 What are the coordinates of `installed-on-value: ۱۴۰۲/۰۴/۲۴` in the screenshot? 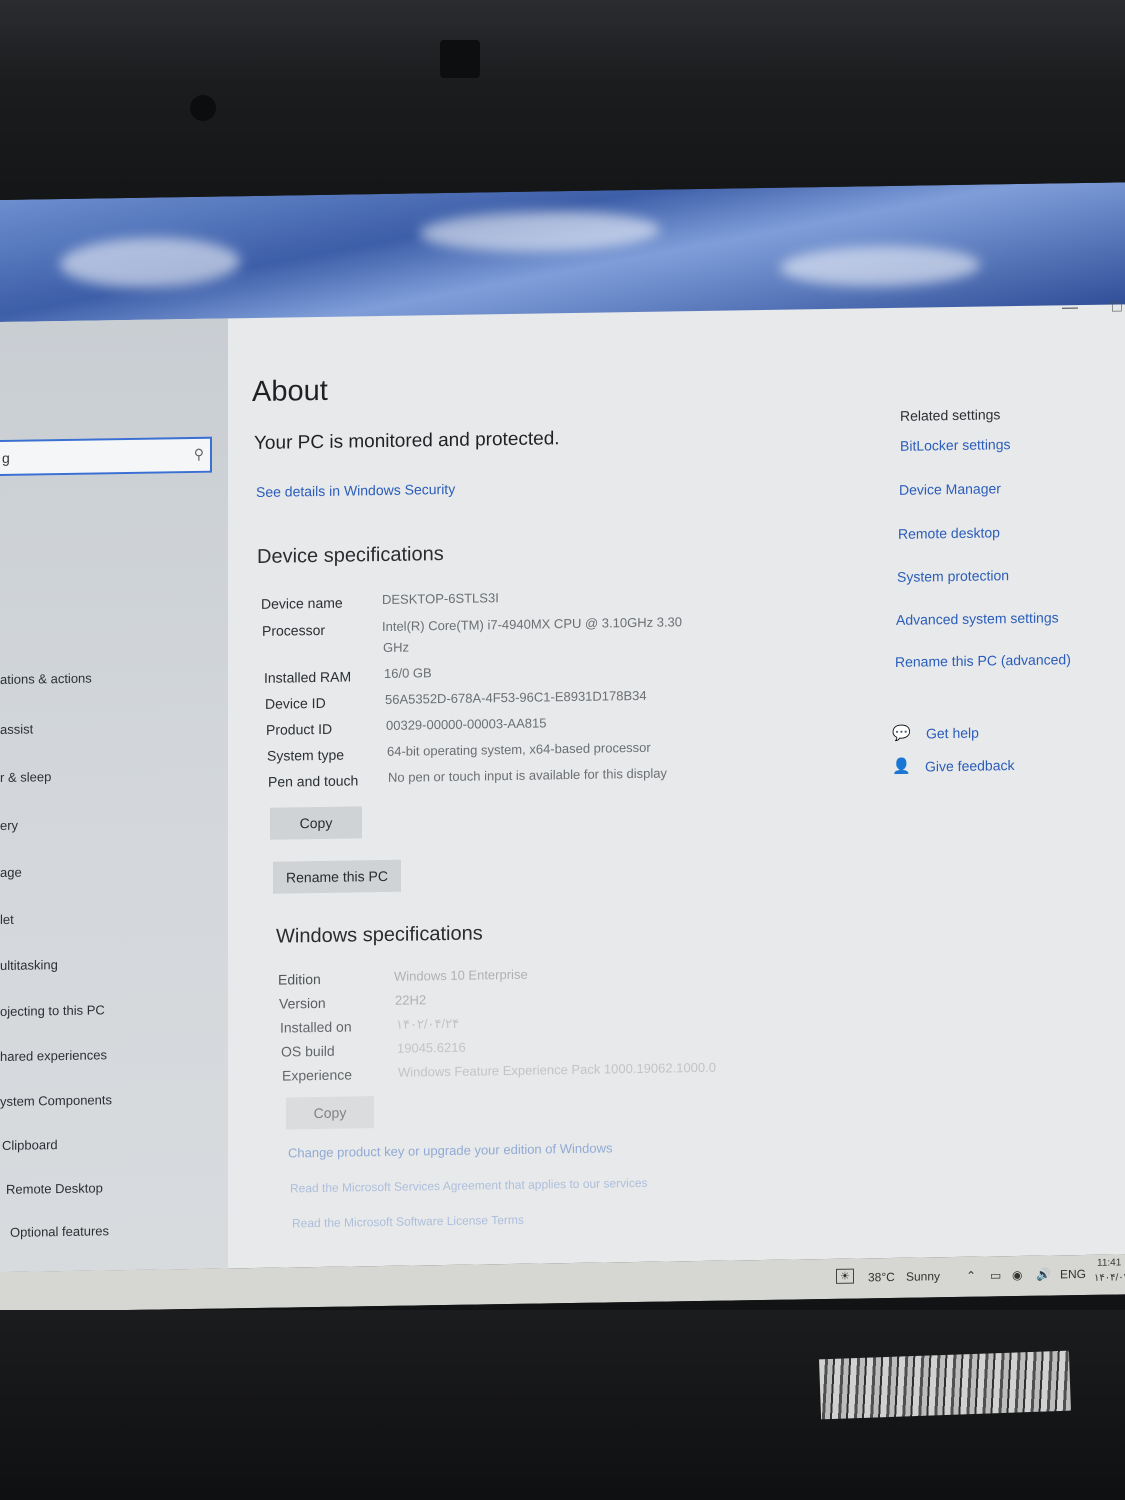 It's located at (428, 1023).